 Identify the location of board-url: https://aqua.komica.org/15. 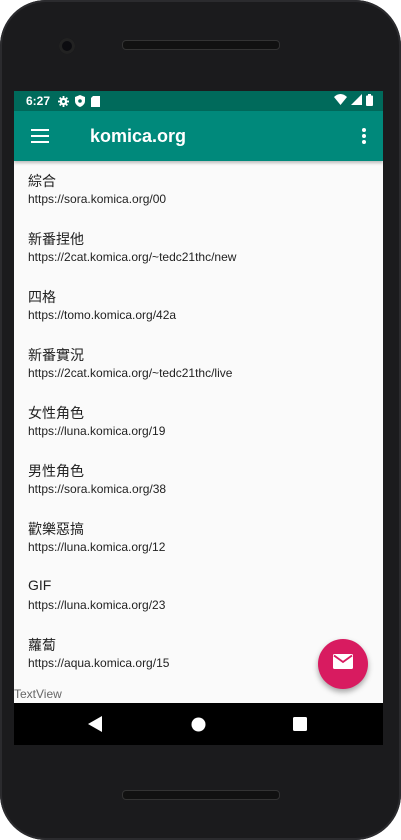
(99, 663).